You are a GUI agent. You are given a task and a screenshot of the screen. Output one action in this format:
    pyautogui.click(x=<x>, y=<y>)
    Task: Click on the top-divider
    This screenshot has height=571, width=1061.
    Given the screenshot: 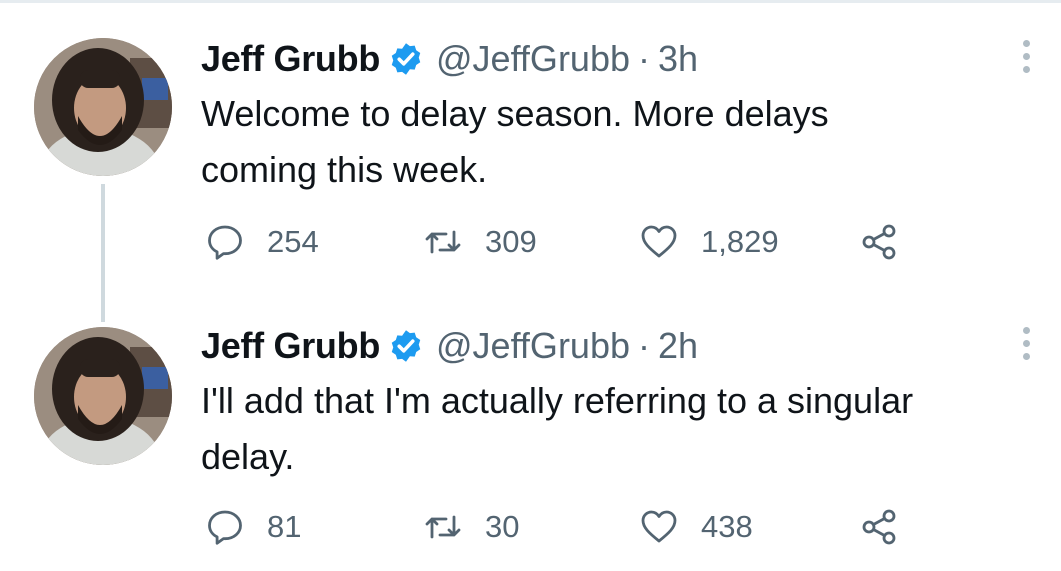 What is the action you would take?
    pyautogui.click(x=530, y=1)
    